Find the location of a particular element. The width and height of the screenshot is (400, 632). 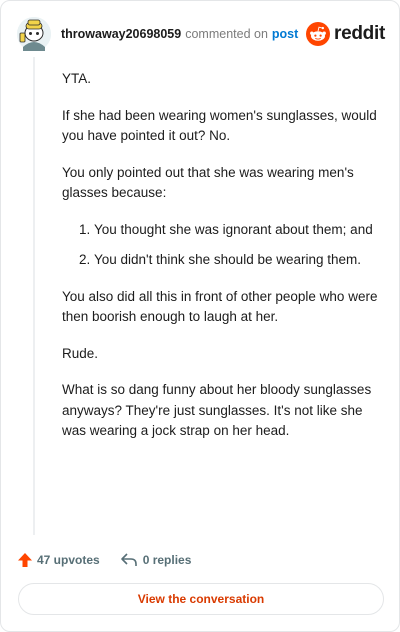

post-link: post is located at coordinates (285, 34).